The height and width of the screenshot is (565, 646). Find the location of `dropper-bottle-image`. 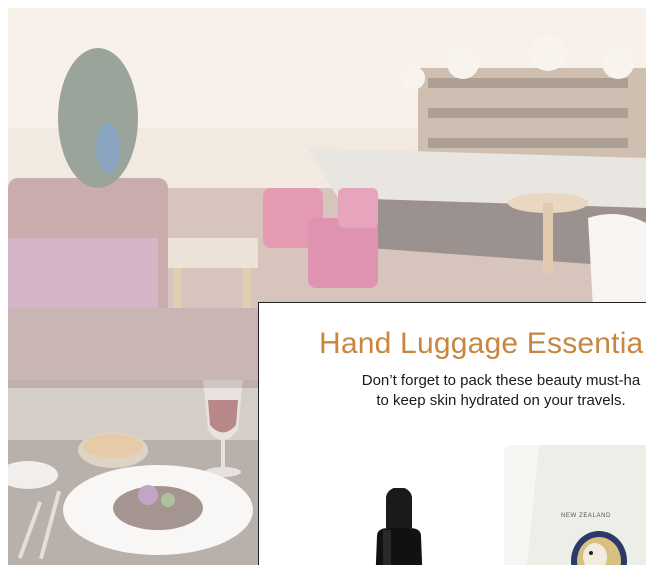

dropper-bottle-image is located at coordinates (399, 526).